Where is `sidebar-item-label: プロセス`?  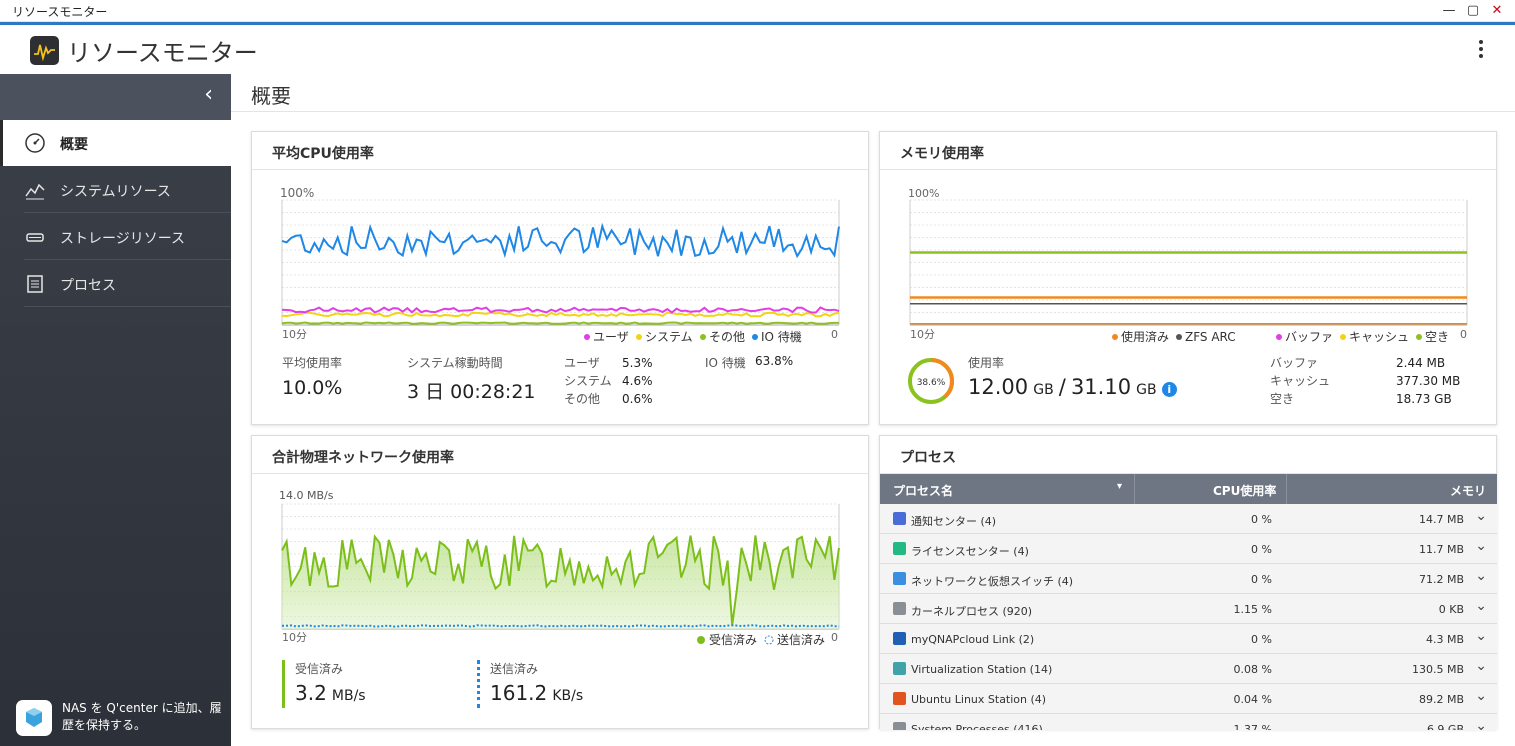
sidebar-item-label: プロセス is located at coordinates (88, 286).